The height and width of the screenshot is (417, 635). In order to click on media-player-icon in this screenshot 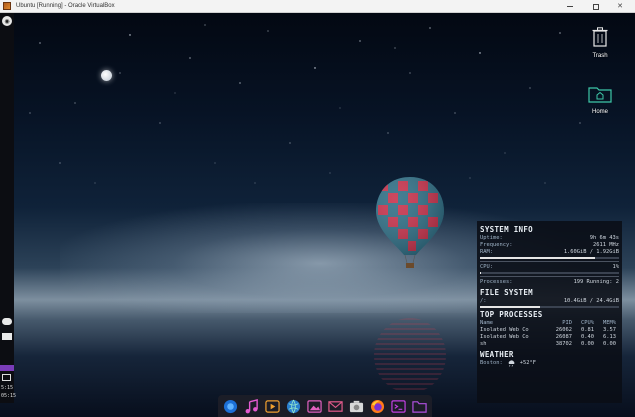, I will do `click(272, 406)`.